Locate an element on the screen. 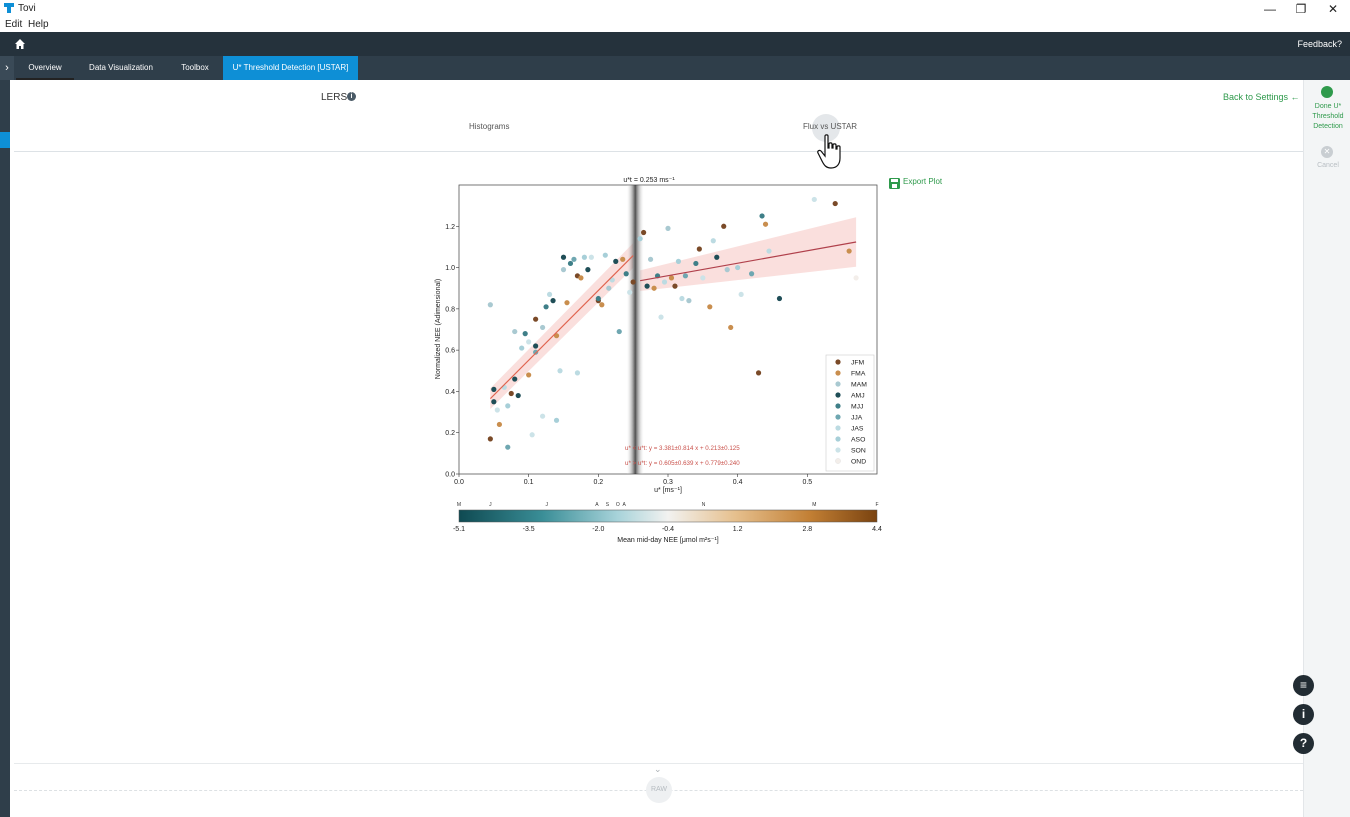  top-bar: Feedback? is located at coordinates (675, 44).